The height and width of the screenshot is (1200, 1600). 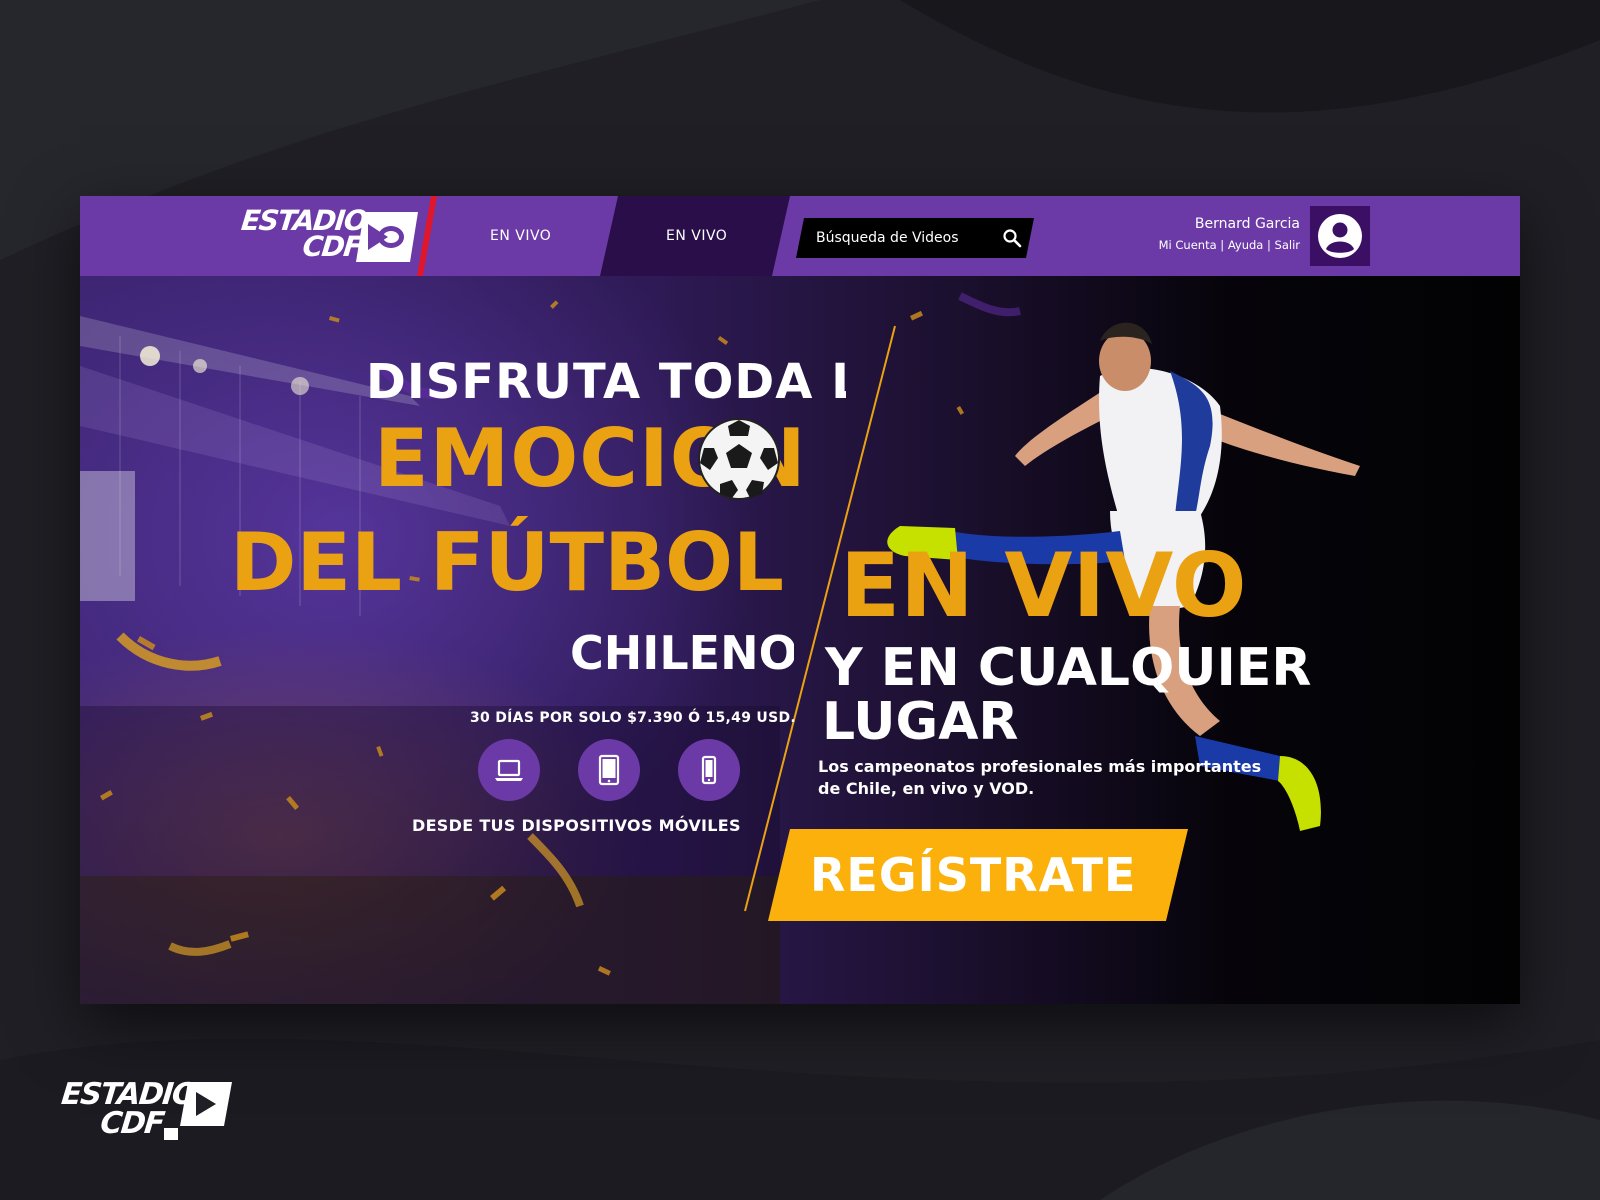 What do you see at coordinates (576, 825) in the screenshot?
I see `devices-label: DESDE TUS DISPOSITIVOS MÓVILES` at bounding box center [576, 825].